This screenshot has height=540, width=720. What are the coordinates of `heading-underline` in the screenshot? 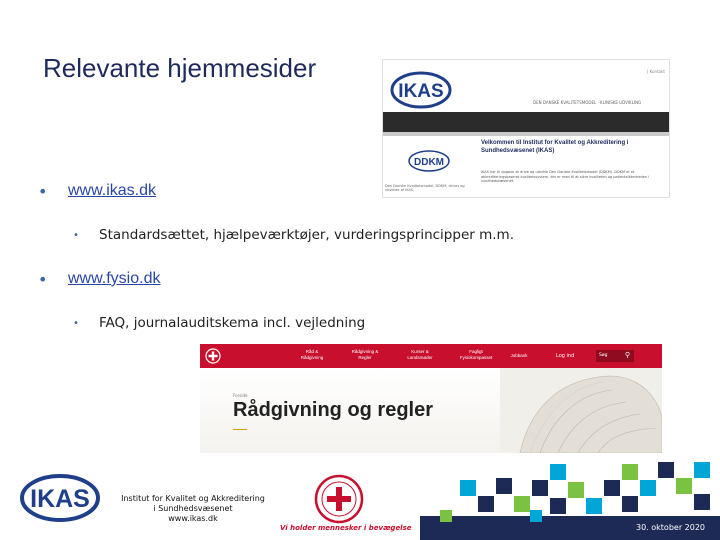 It's located at (240, 429).